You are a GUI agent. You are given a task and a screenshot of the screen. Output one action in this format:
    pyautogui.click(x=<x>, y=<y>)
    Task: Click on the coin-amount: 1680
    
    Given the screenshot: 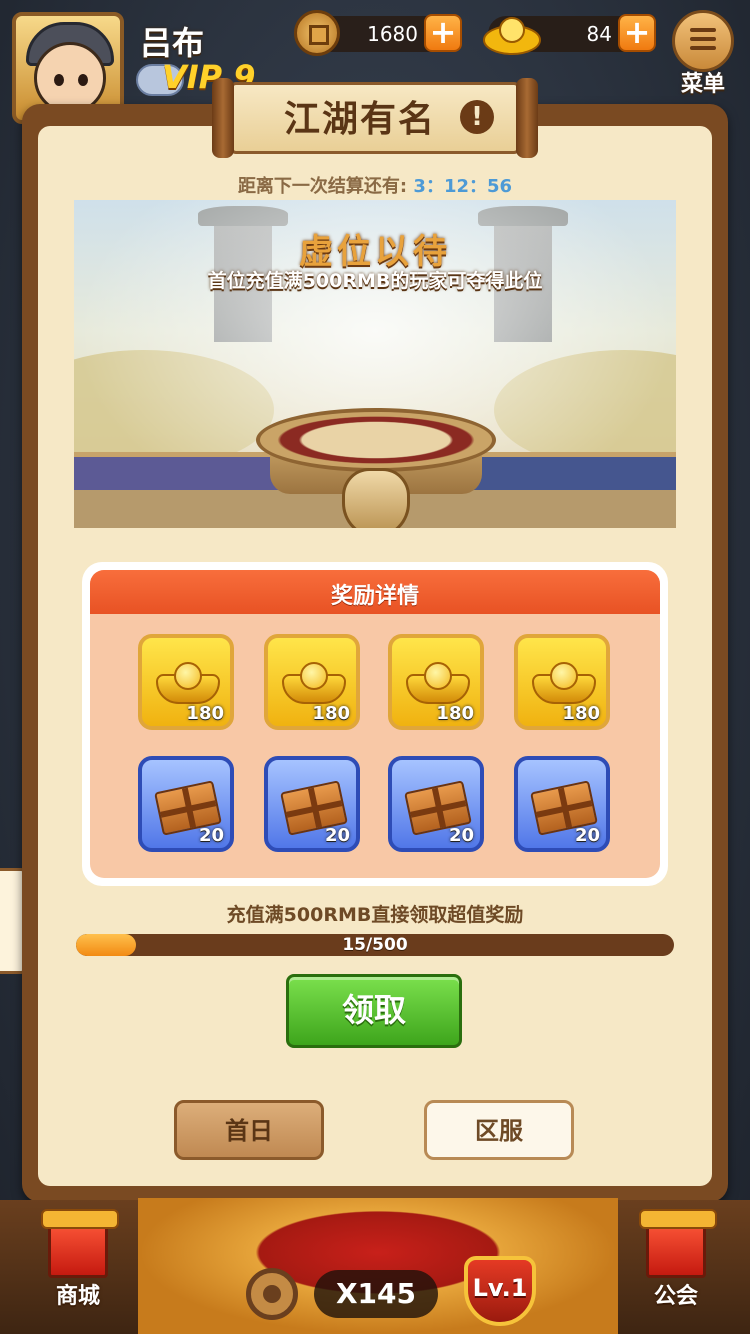 What is the action you would take?
    pyautogui.click(x=392, y=34)
    